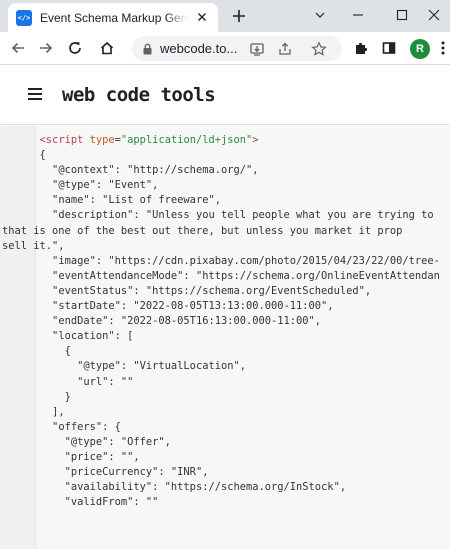 This screenshot has width=450, height=549. What do you see at coordinates (139, 95) in the screenshot?
I see `site-logo: web code tools` at bounding box center [139, 95].